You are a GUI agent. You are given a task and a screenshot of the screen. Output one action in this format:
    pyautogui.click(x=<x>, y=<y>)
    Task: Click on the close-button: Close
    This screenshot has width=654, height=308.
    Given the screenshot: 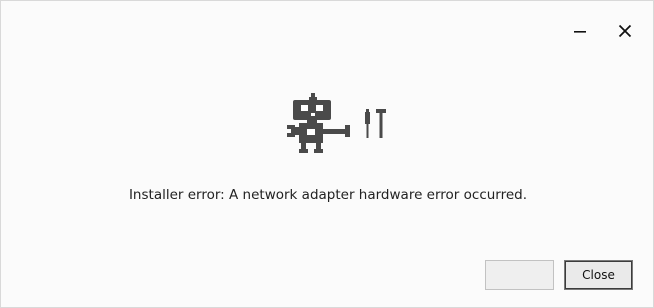 What is the action you would take?
    pyautogui.click(x=598, y=275)
    